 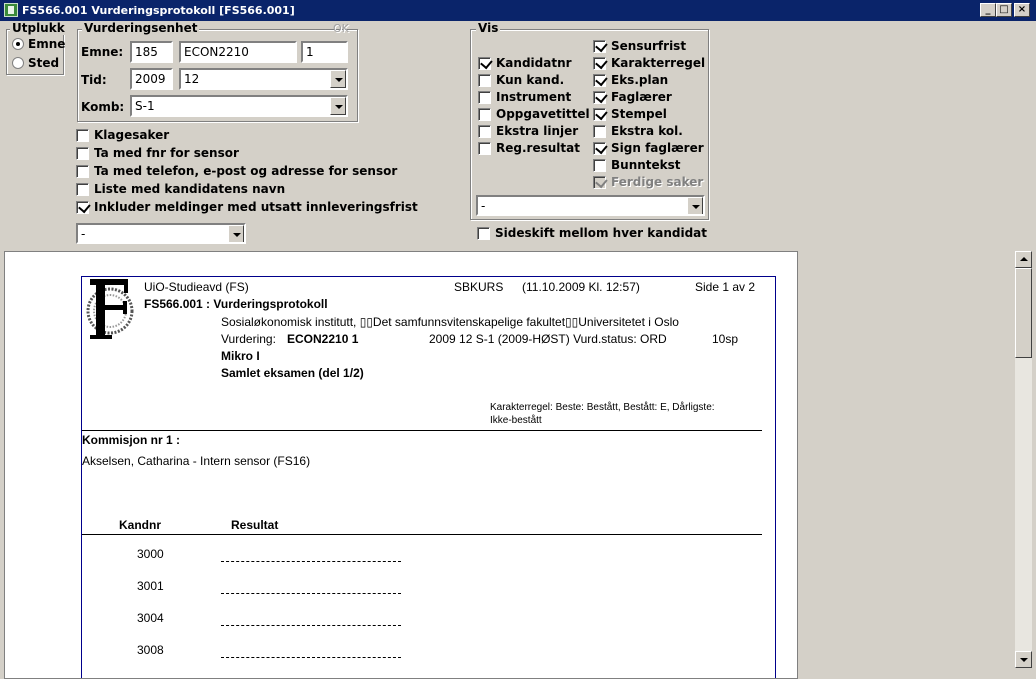 What do you see at coordinates (483, 233) in the screenshot?
I see `sideskift-checkbox` at bounding box center [483, 233].